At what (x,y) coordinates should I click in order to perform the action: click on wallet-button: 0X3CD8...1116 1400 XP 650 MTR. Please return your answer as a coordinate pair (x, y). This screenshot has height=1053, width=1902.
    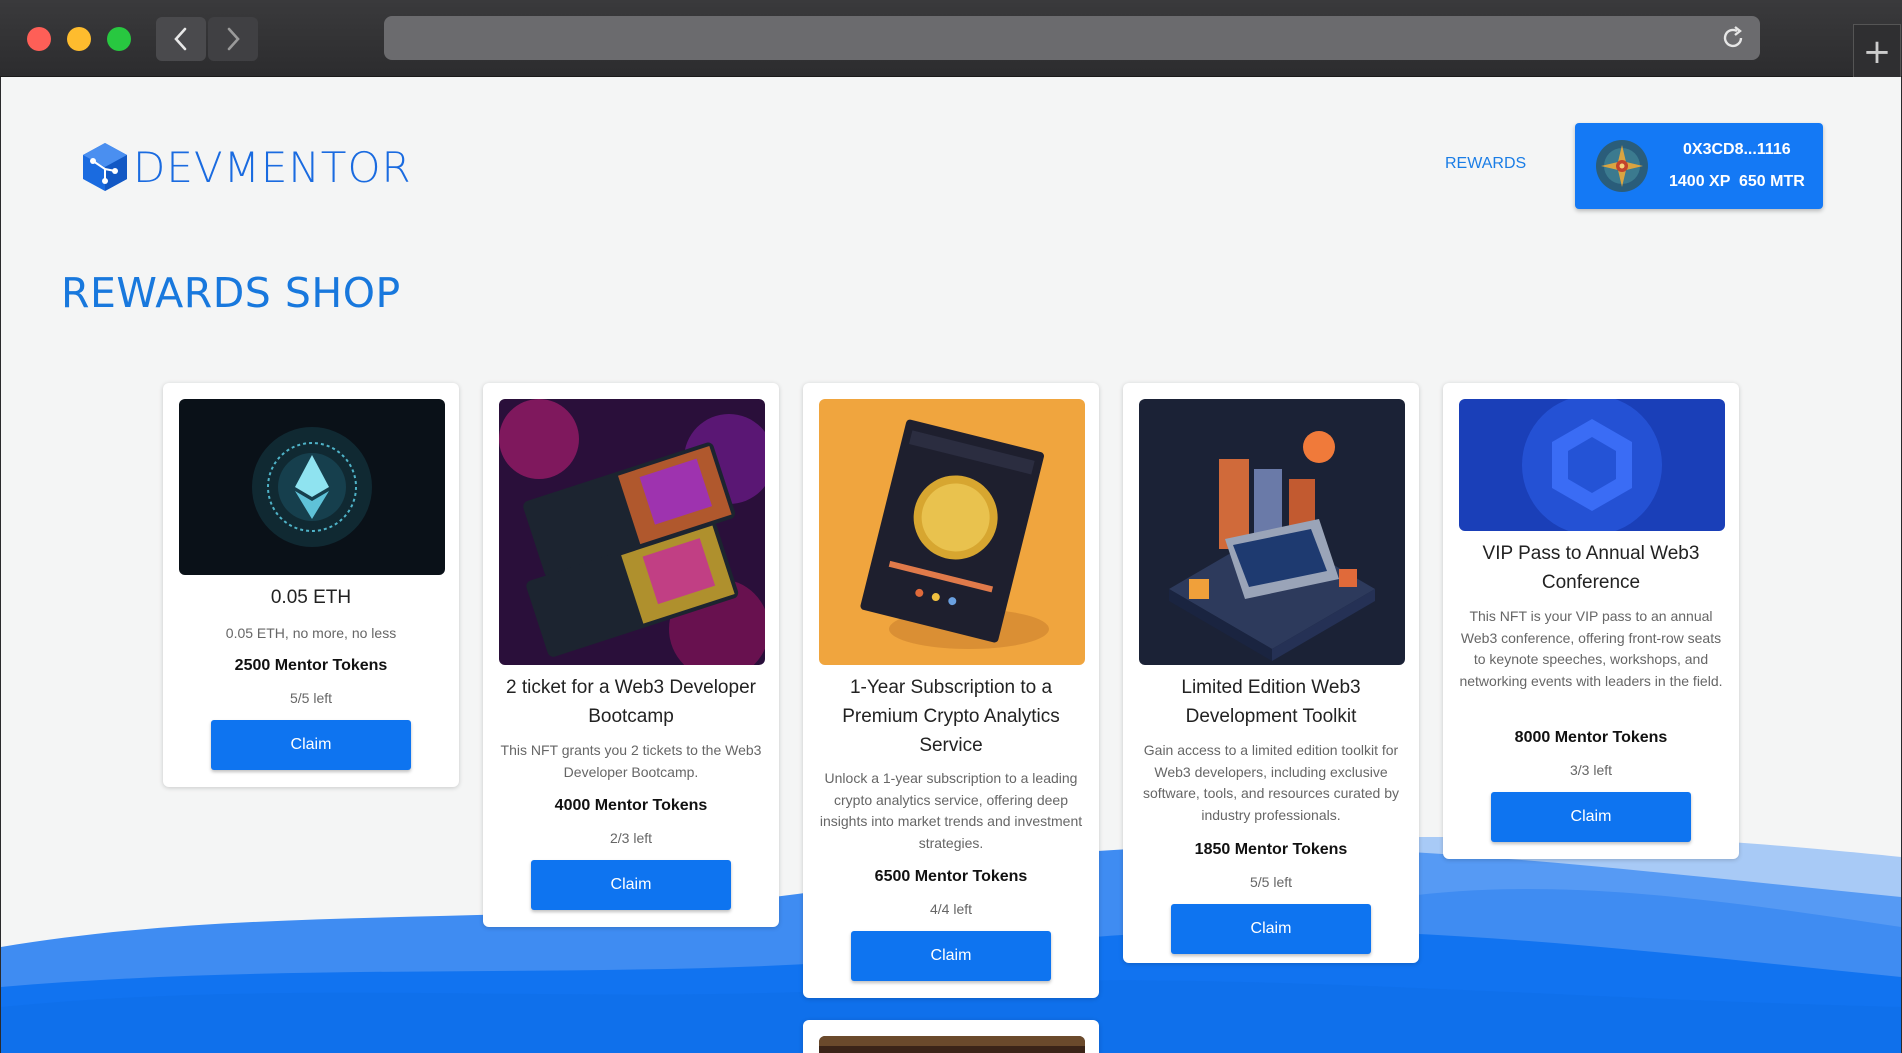
    Looking at the image, I should click on (1699, 166).